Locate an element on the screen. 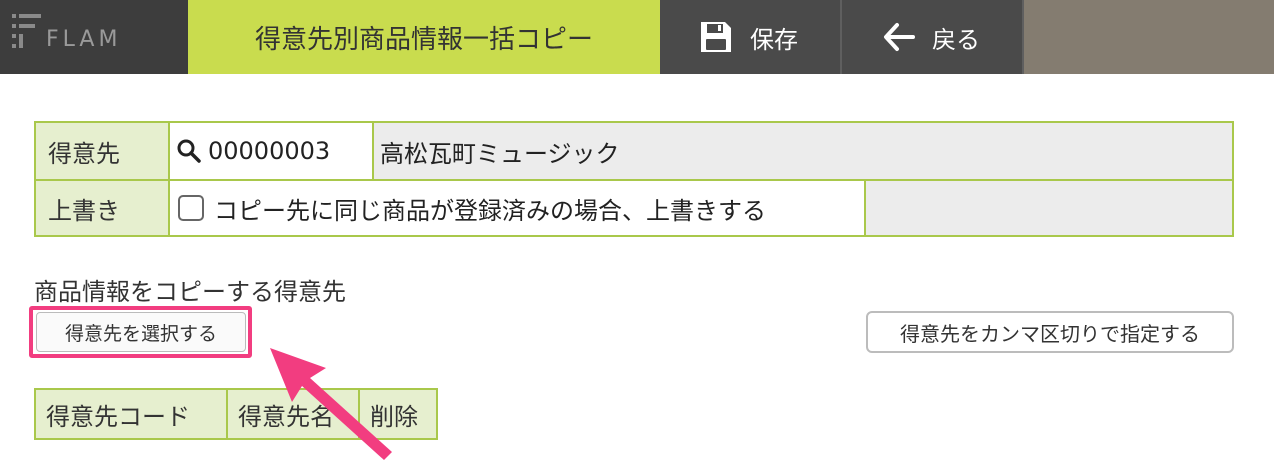 The image size is (1274, 476). search-icon is located at coordinates (189, 151).